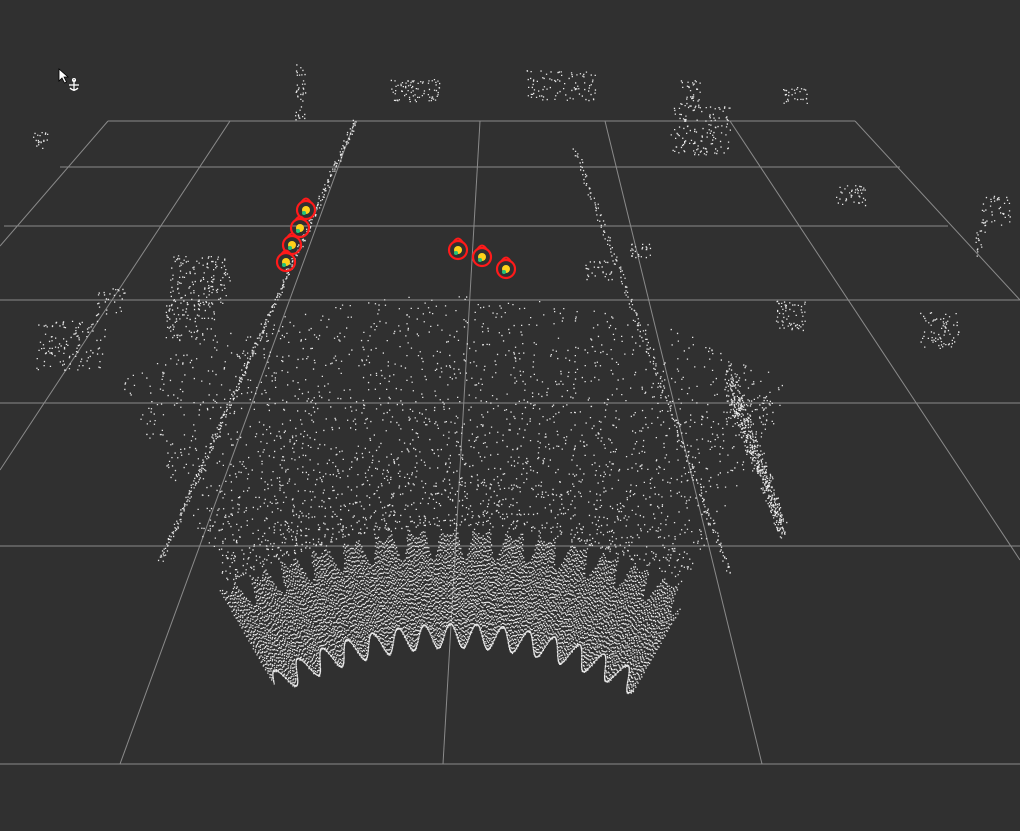 Image resolution: width=1020 pixels, height=831 pixels. I want to click on move-camera-cursor-icon, so click(73, 83).